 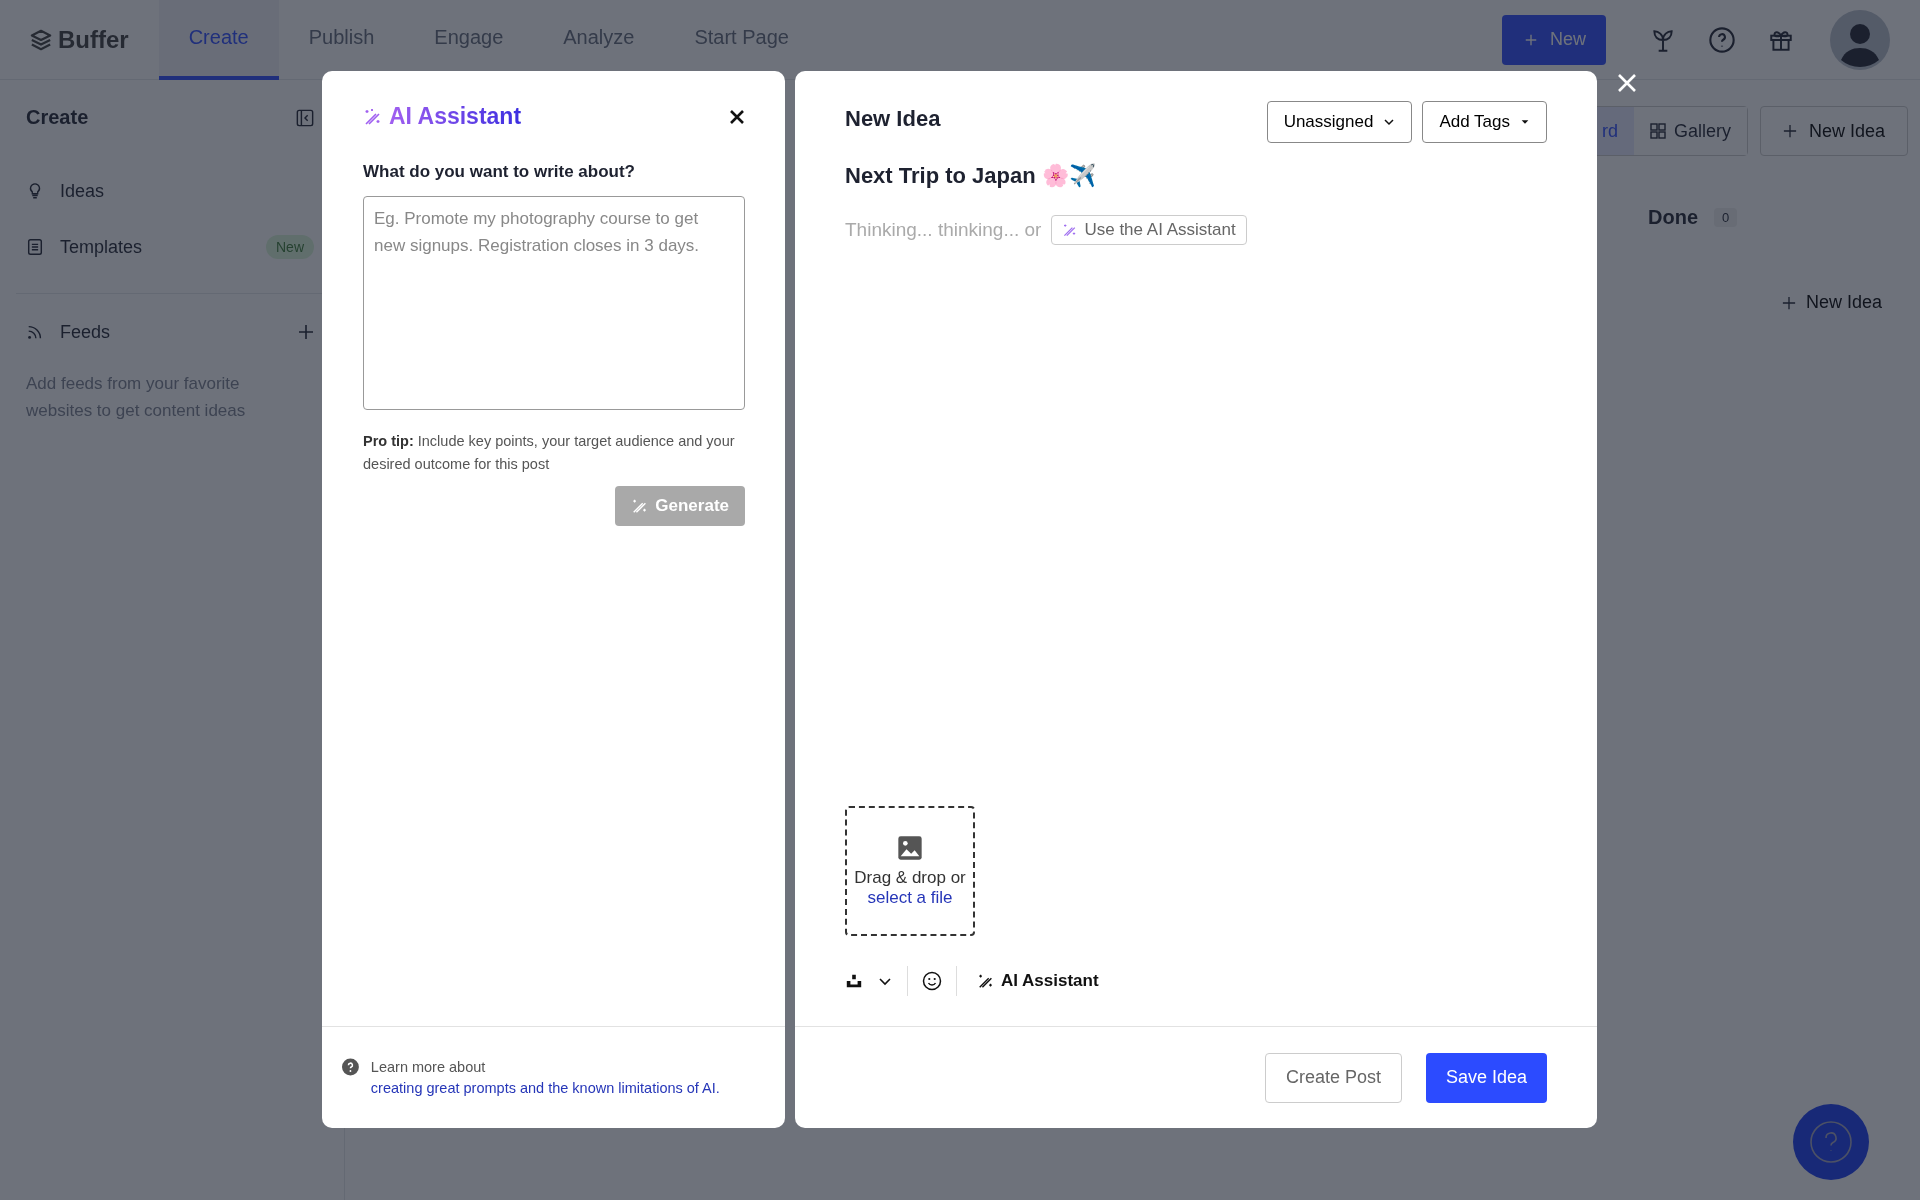 I want to click on nav-tab: Start Page, so click(x=741, y=40).